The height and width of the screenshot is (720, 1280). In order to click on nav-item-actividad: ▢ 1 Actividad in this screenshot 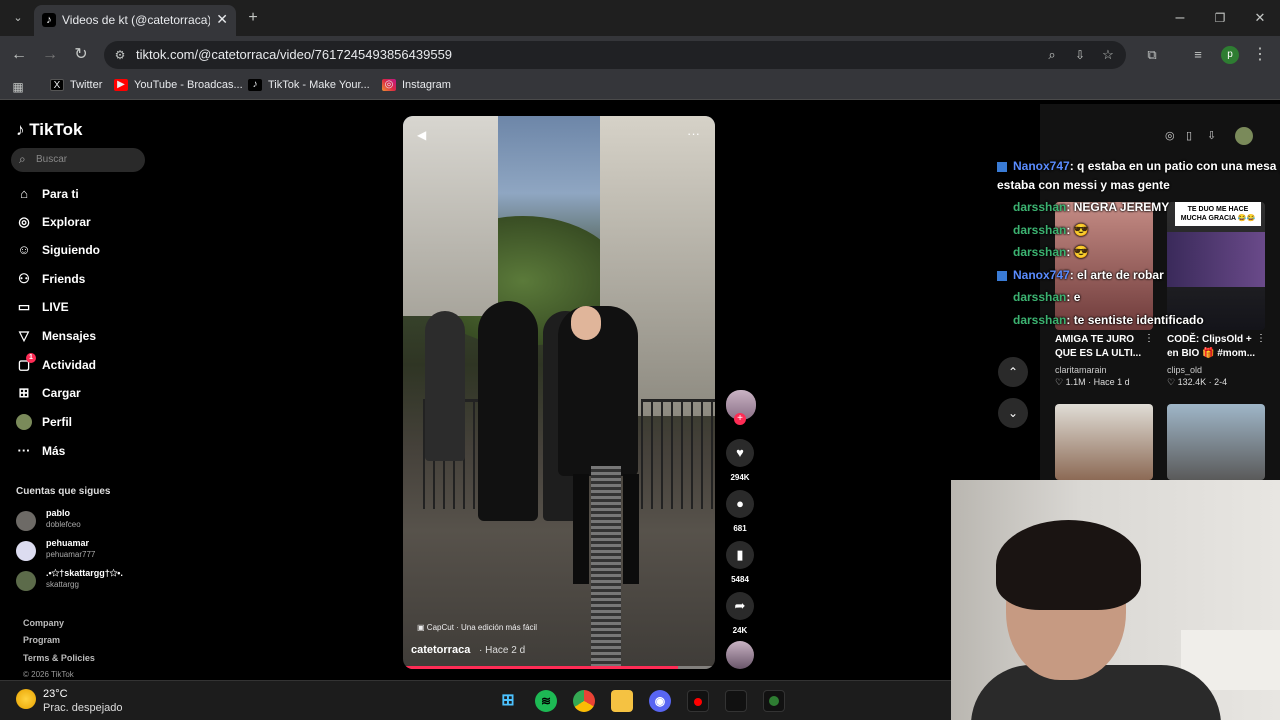, I will do `click(56, 364)`.